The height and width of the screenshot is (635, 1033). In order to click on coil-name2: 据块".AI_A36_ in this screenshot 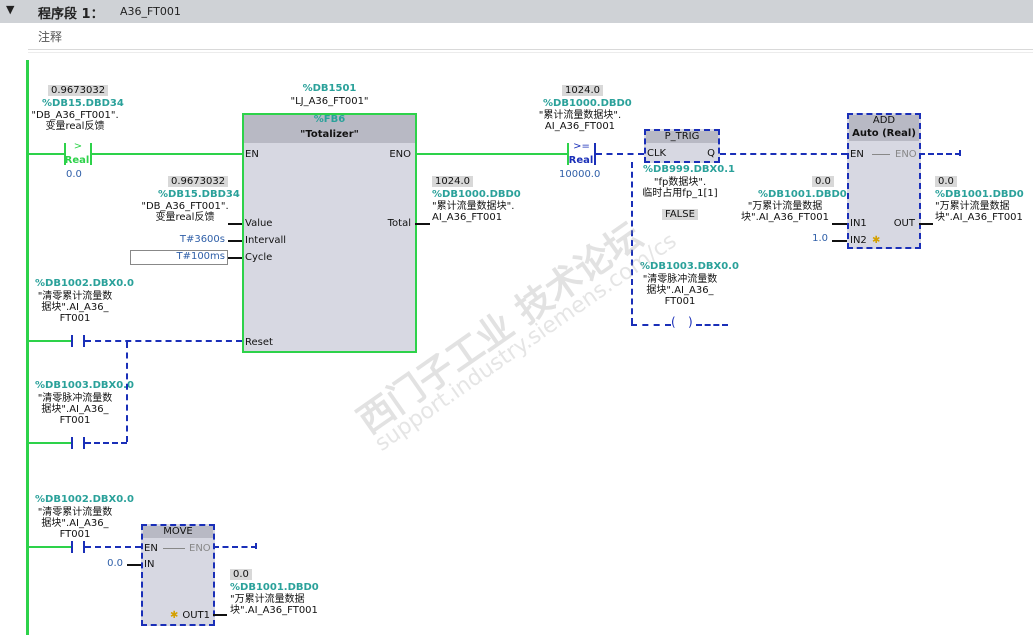, I will do `click(680, 290)`.